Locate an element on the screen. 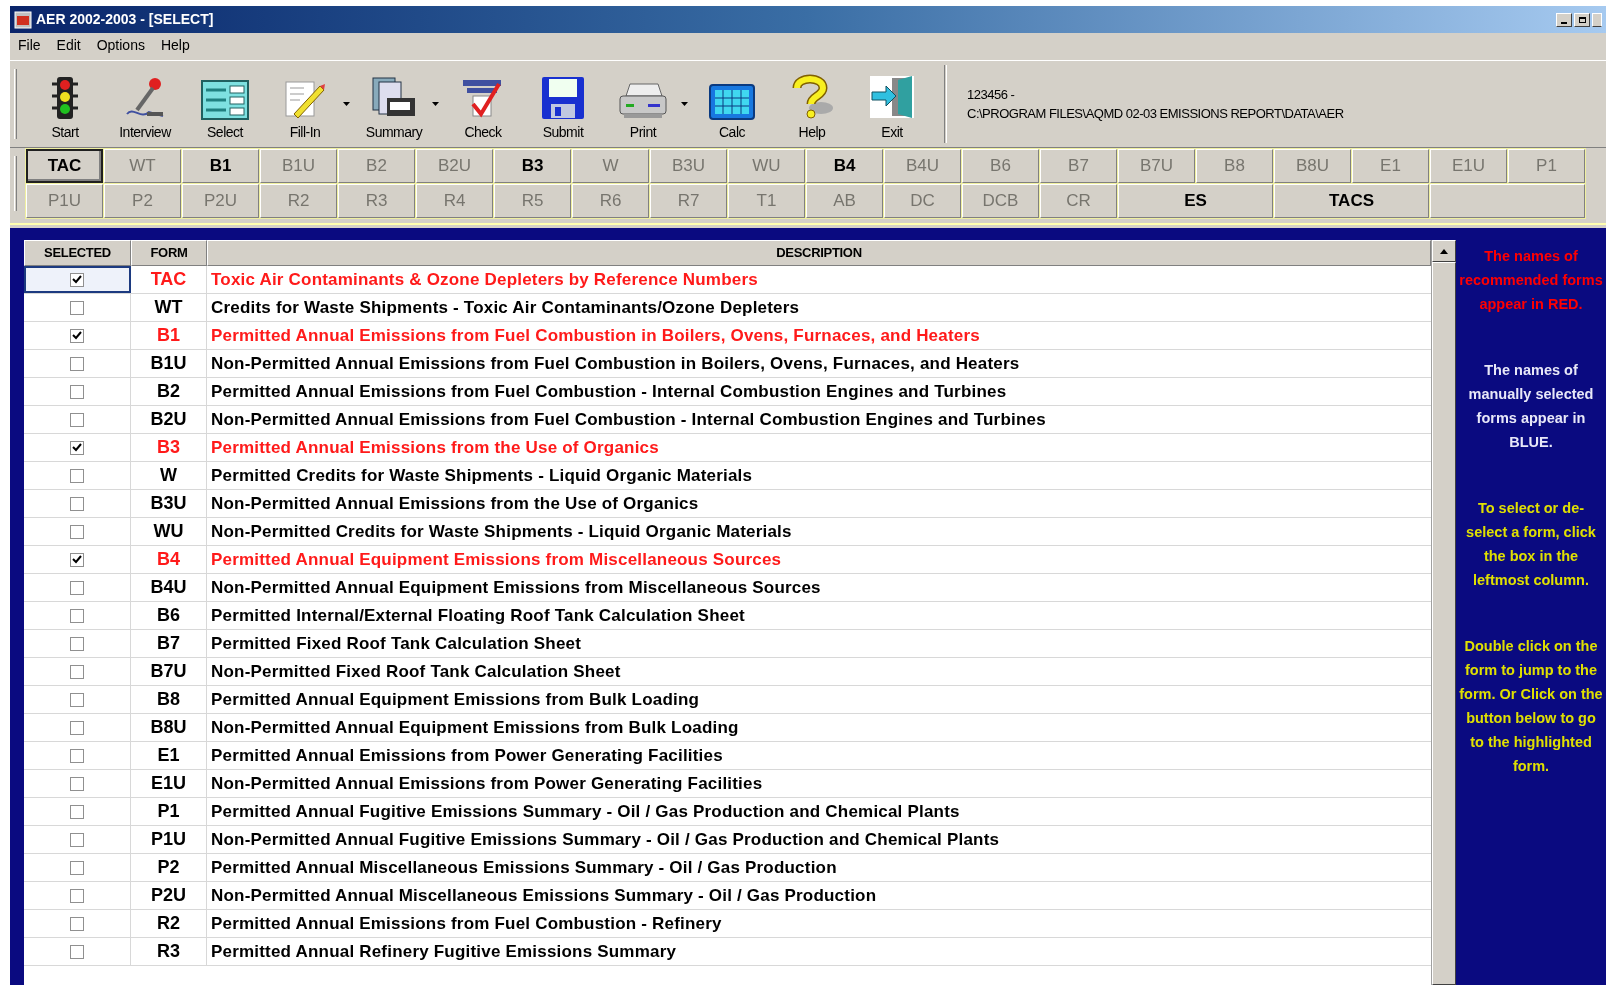 This screenshot has width=1606, height=985. table-cell is located at coordinates (77, 279).